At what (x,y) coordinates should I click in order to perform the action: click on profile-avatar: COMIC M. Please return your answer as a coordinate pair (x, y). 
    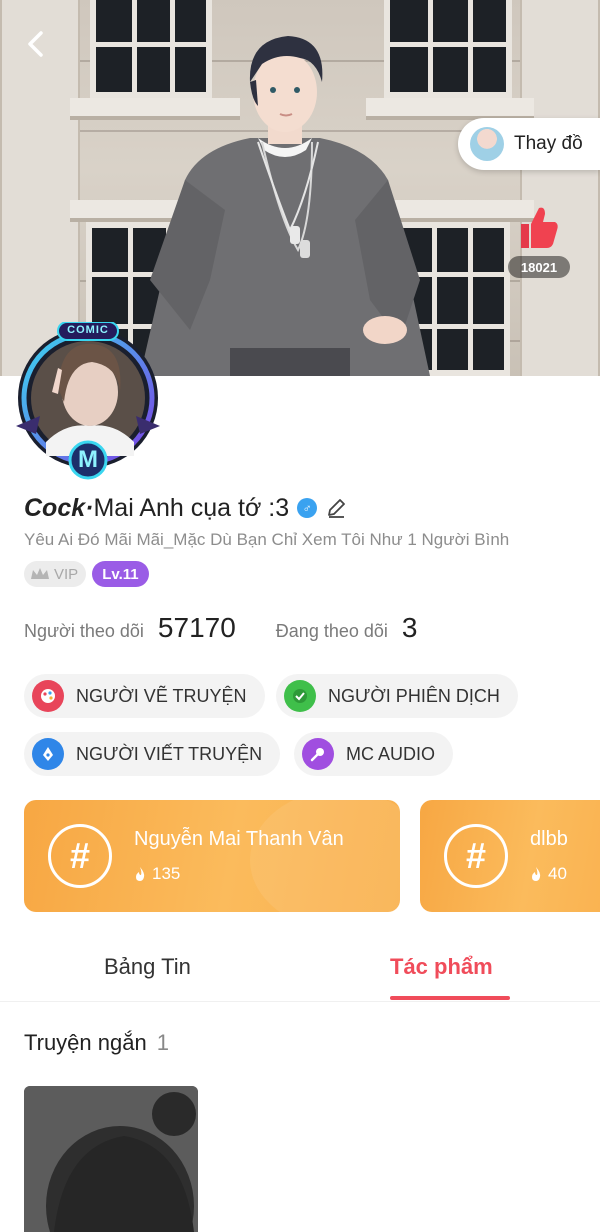
    Looking at the image, I should click on (88, 401).